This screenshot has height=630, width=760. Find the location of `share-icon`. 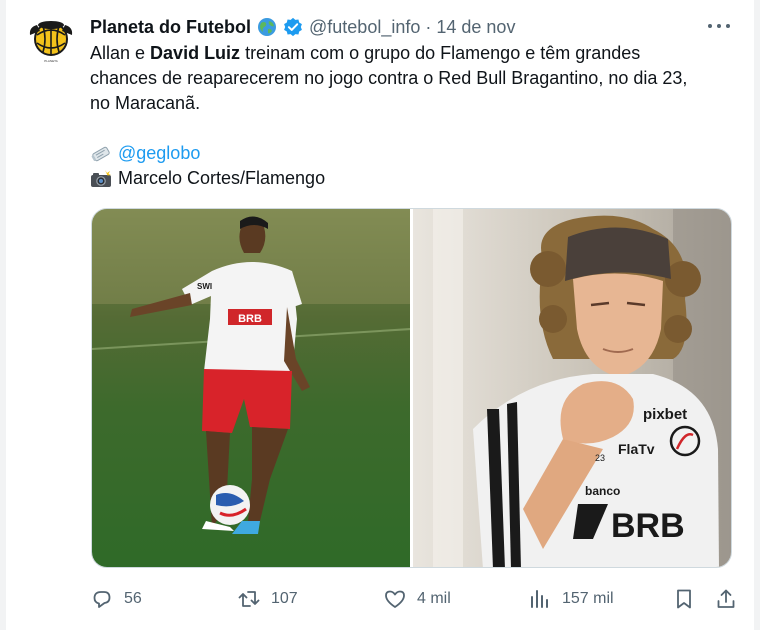

share-icon is located at coordinates (726, 598).